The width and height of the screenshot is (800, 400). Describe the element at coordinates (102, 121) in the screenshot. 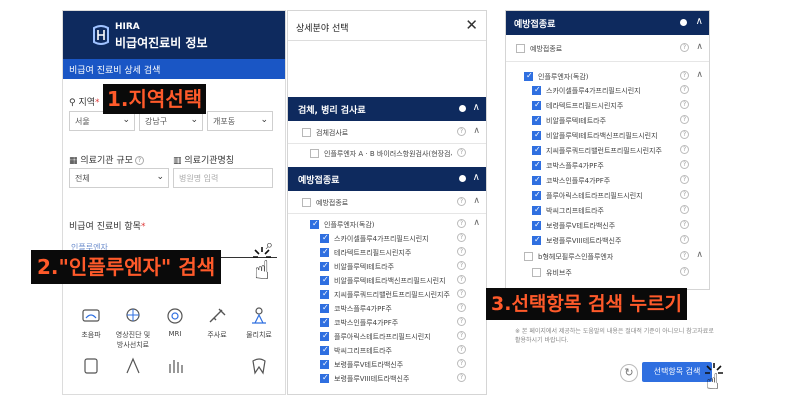

I see `region-city-select: 서울 ⌄` at that location.